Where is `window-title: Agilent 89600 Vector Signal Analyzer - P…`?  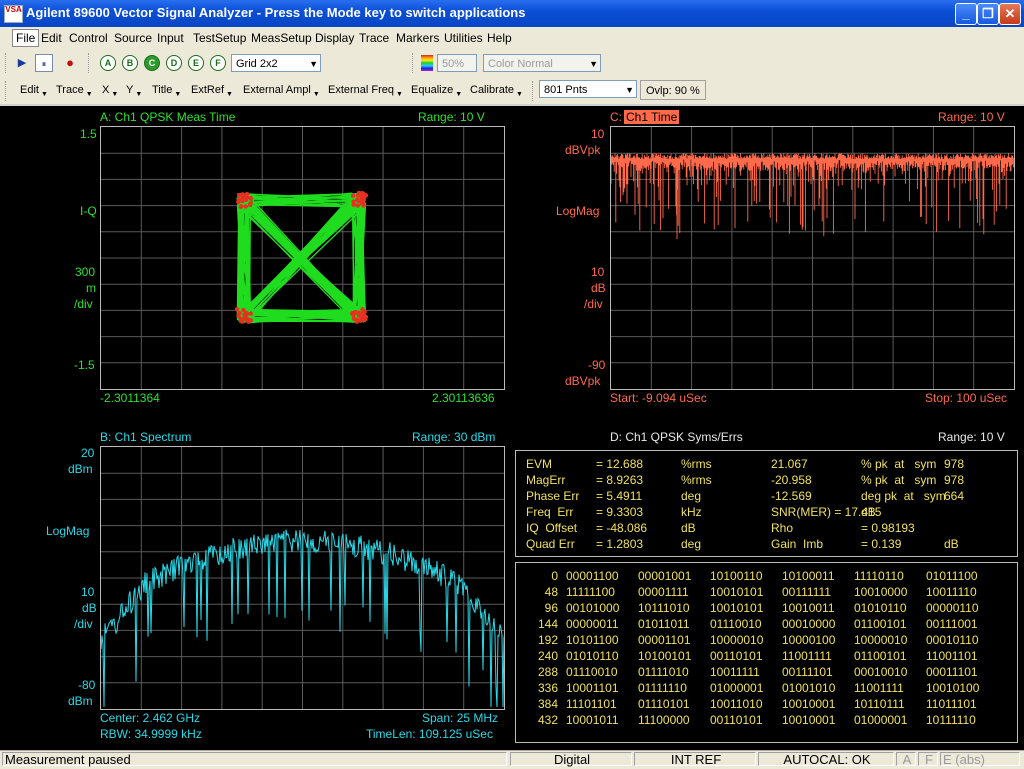 window-title: Agilent 89600 Vector Signal Analyzer - P… is located at coordinates (276, 12).